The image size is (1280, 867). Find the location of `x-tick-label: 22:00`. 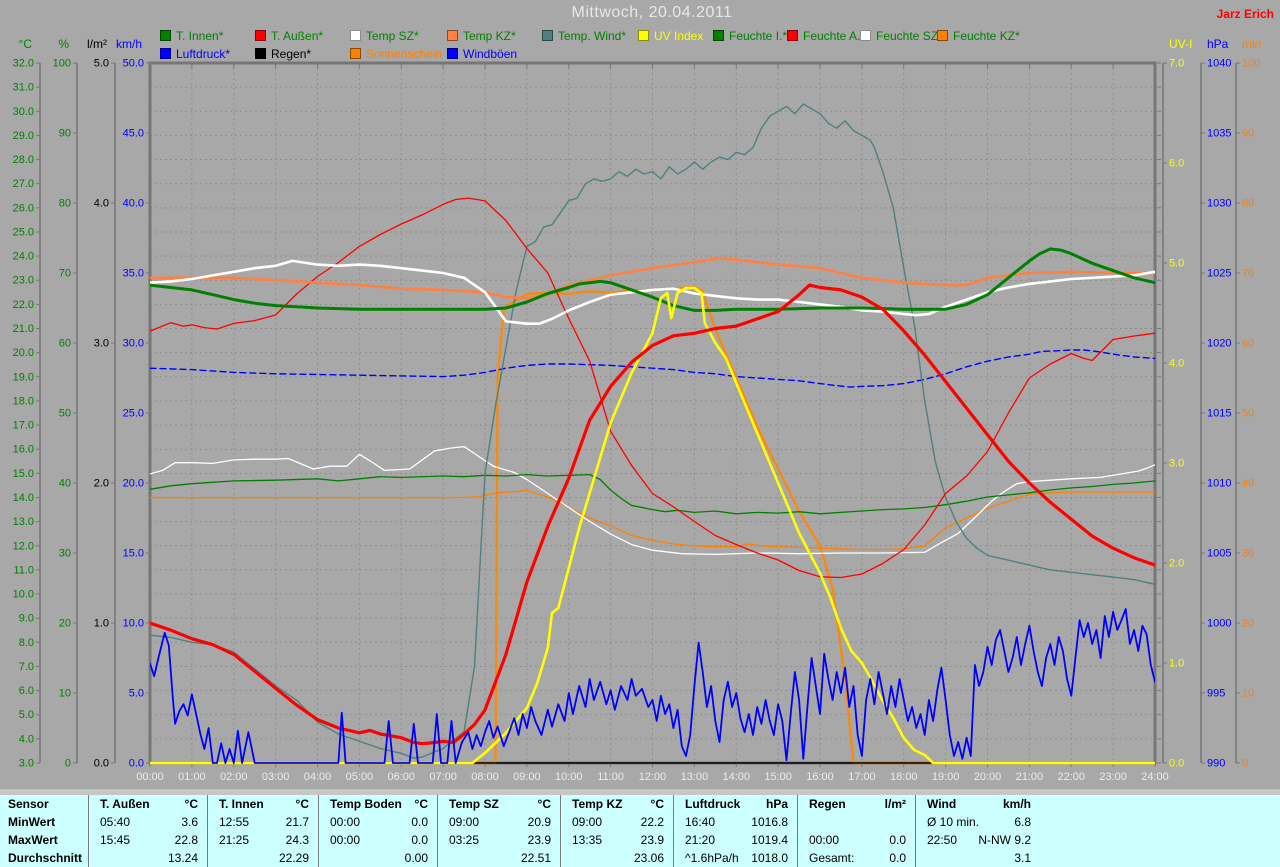

x-tick-label: 22:00 is located at coordinates (1071, 777).